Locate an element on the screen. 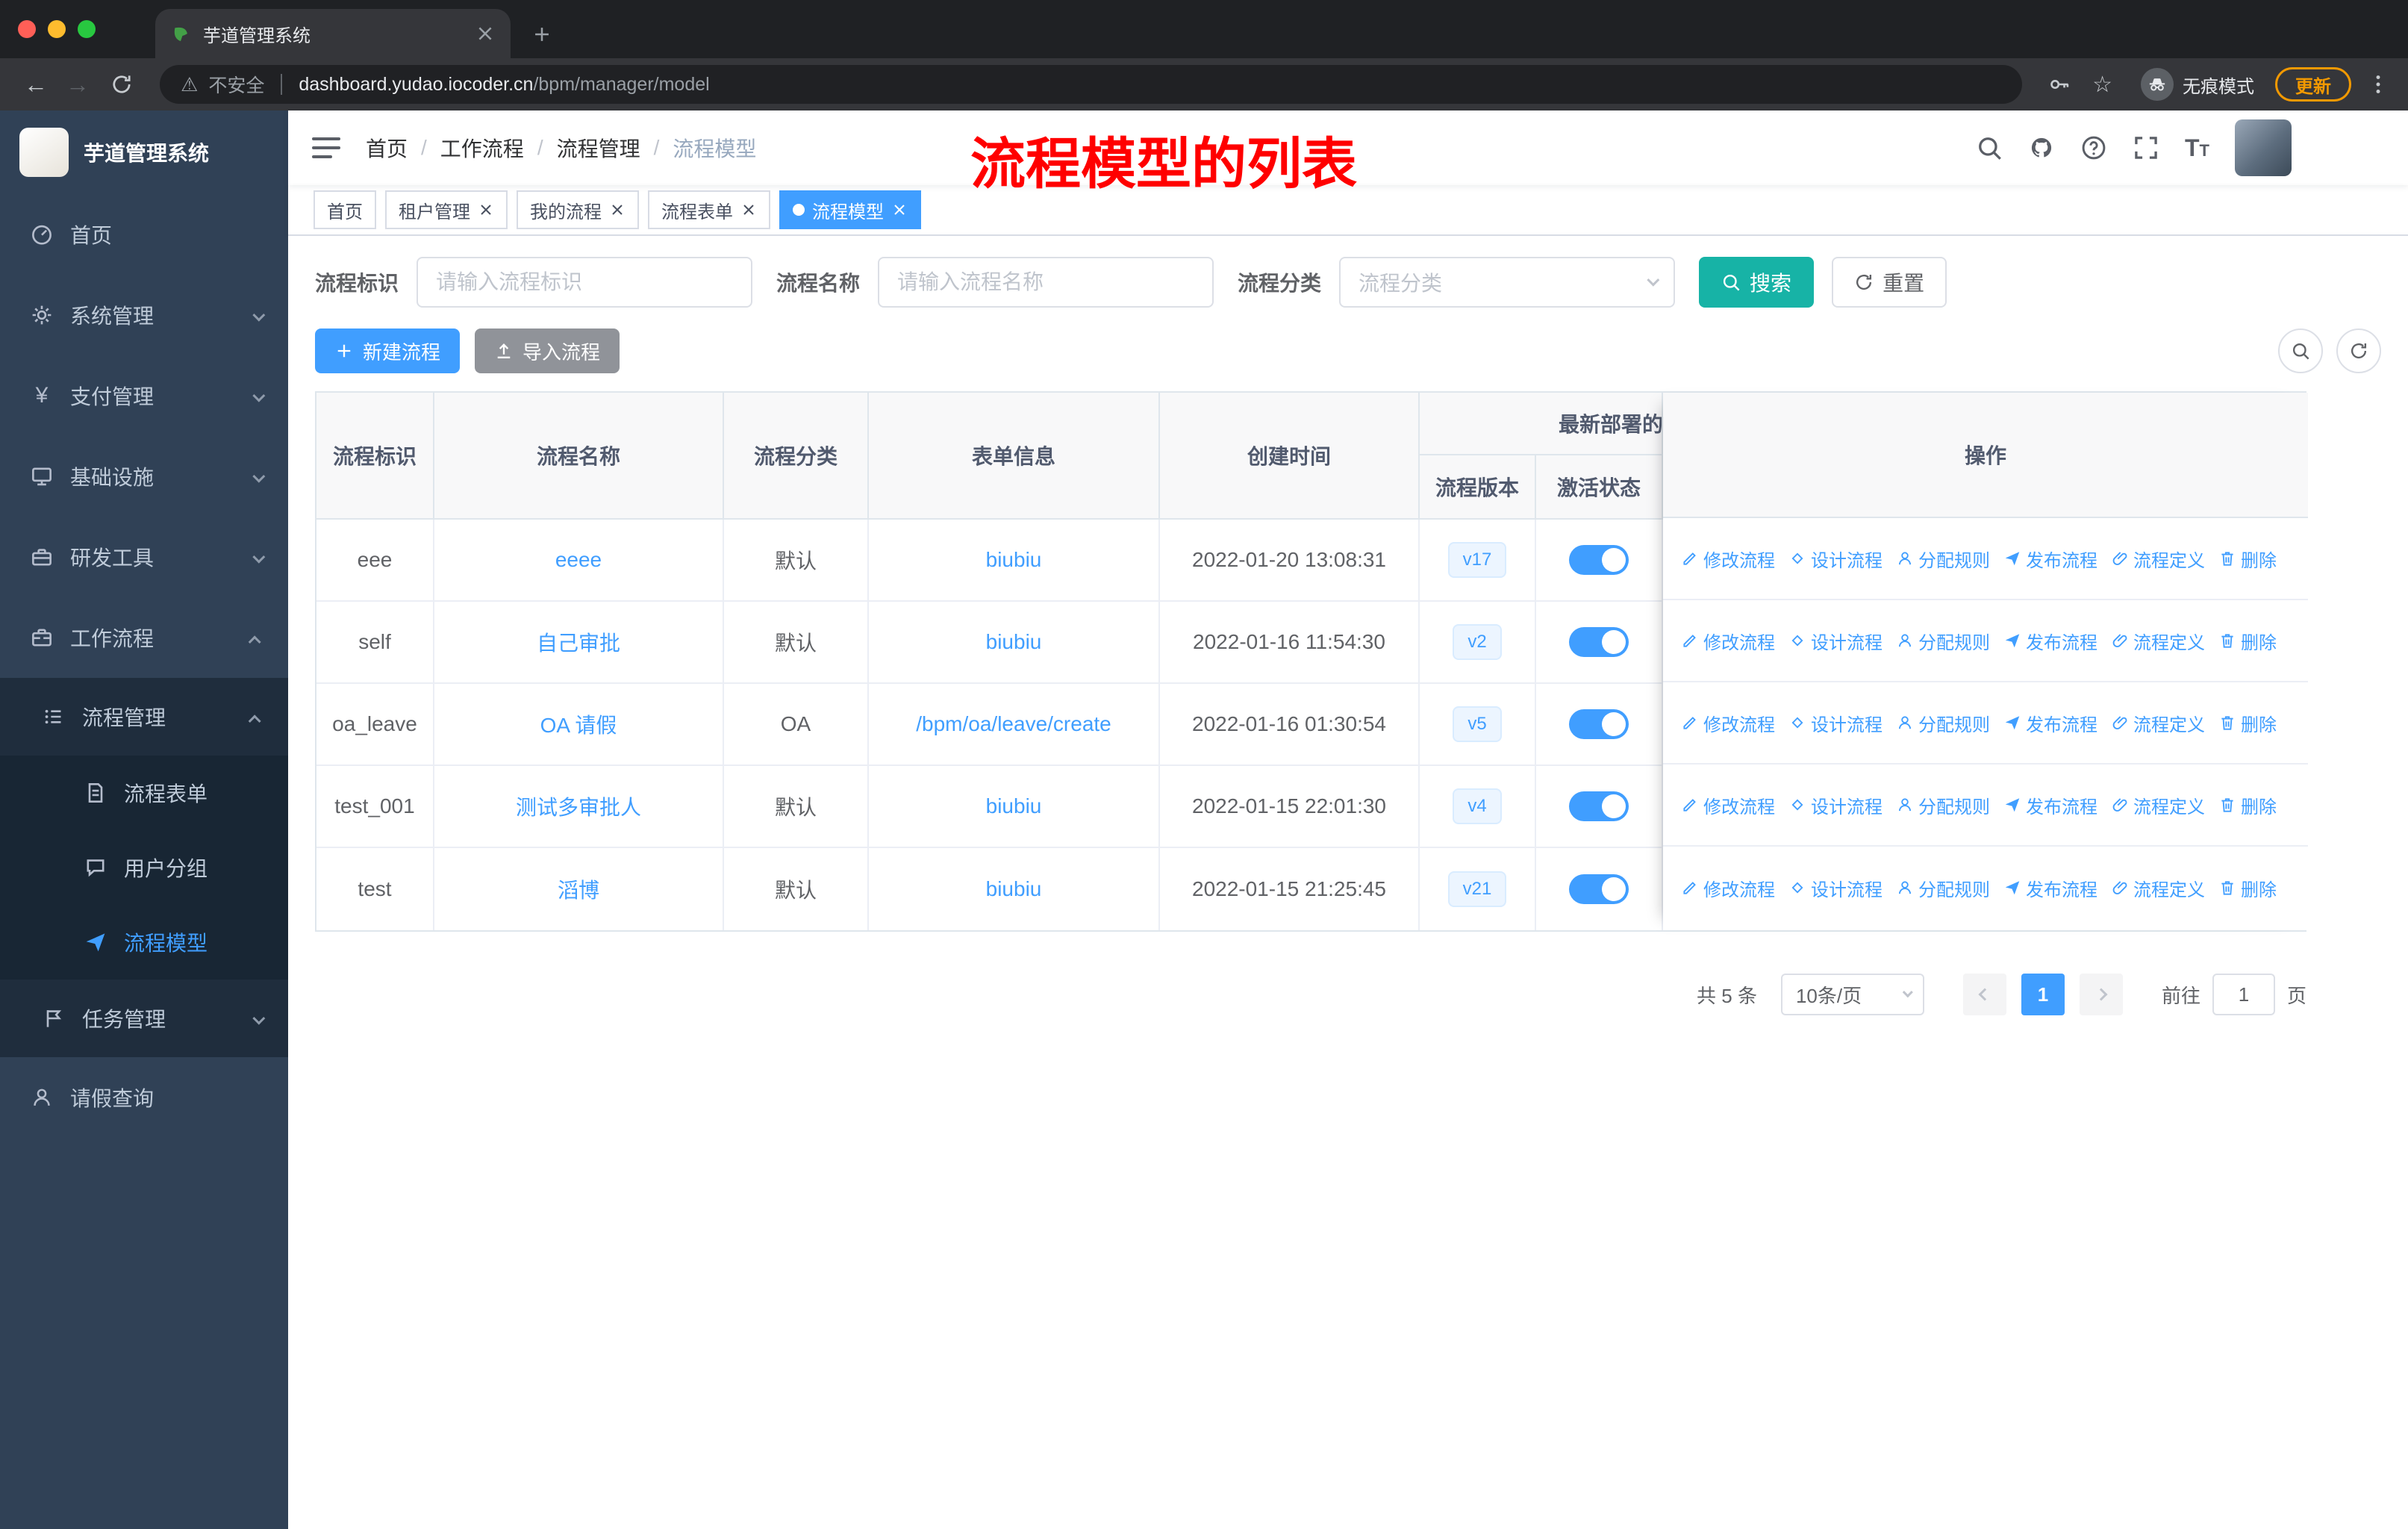 The image size is (2408, 1529). close-window-button is located at coordinates (27, 29).